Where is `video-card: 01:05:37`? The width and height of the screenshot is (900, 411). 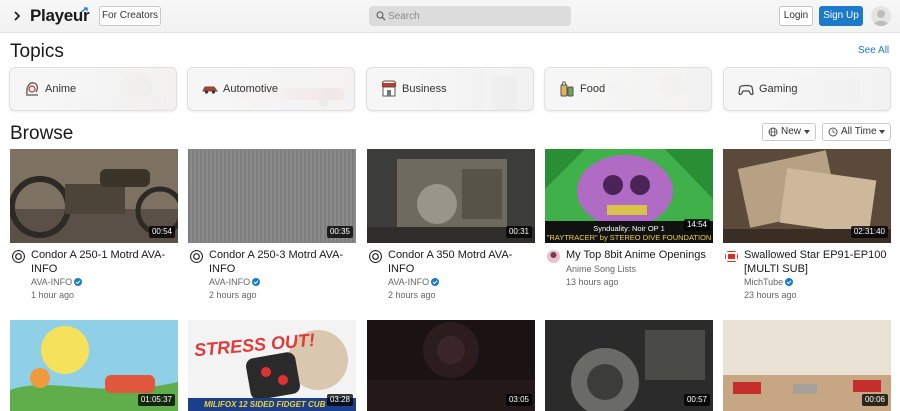 video-card: 01:05:37 is located at coordinates (94, 365).